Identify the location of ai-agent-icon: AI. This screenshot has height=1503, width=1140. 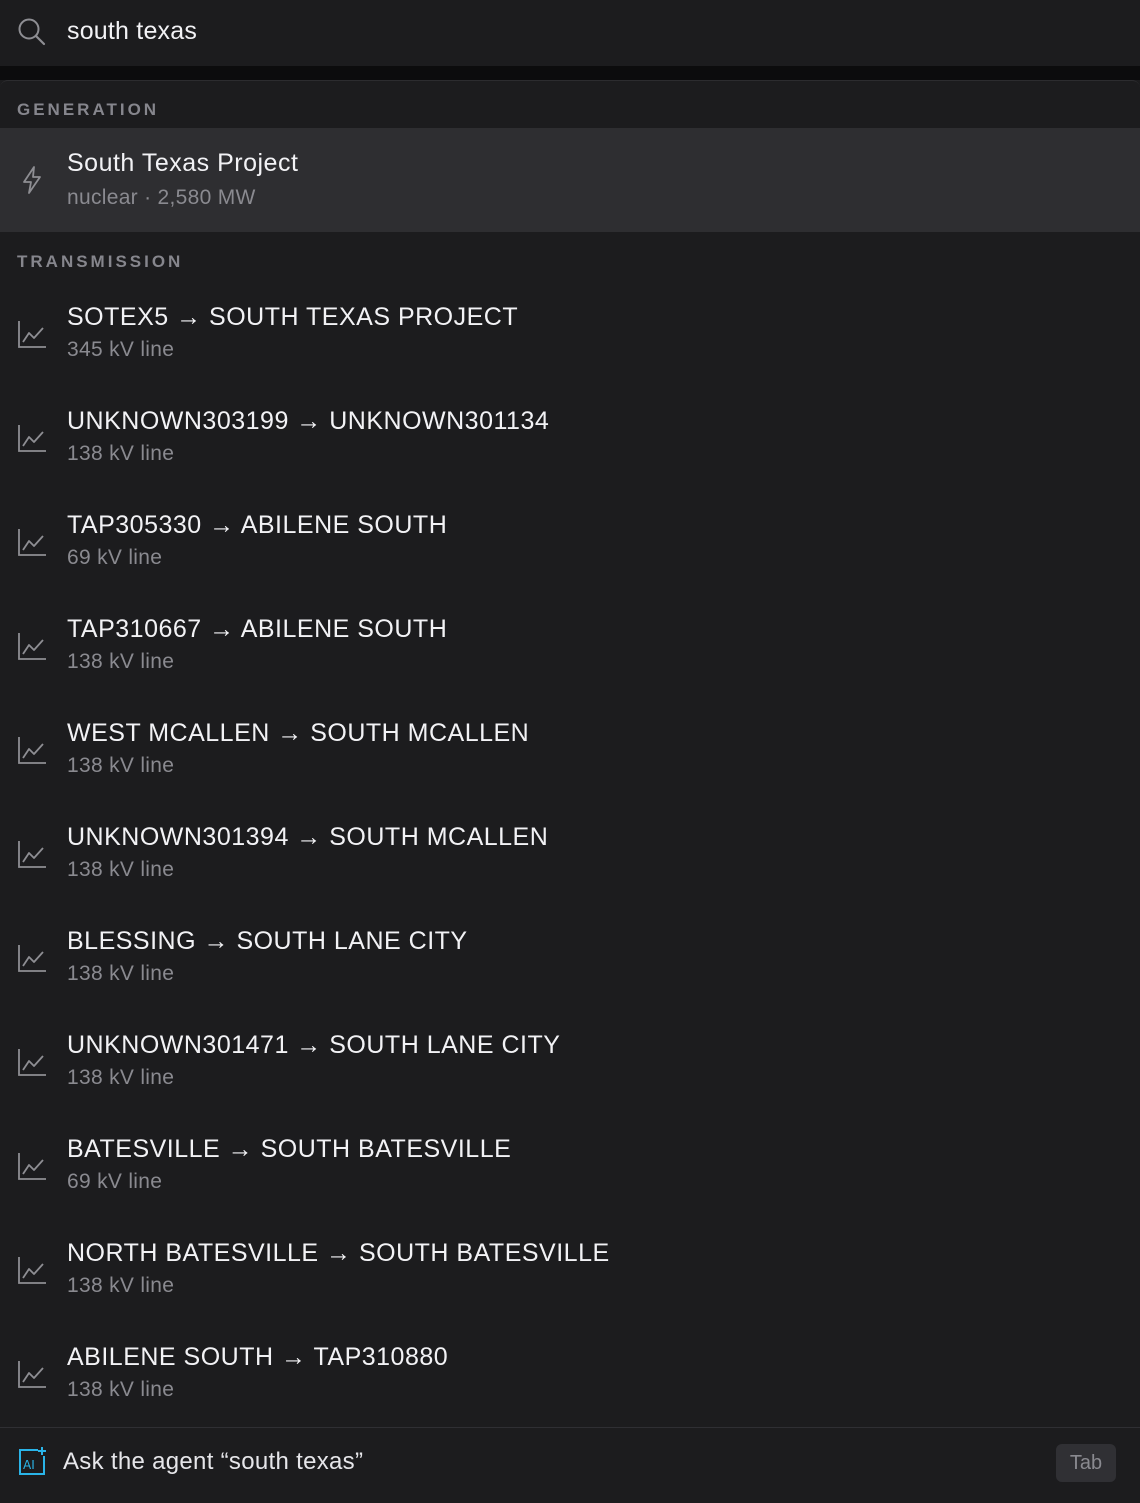
(32, 1461).